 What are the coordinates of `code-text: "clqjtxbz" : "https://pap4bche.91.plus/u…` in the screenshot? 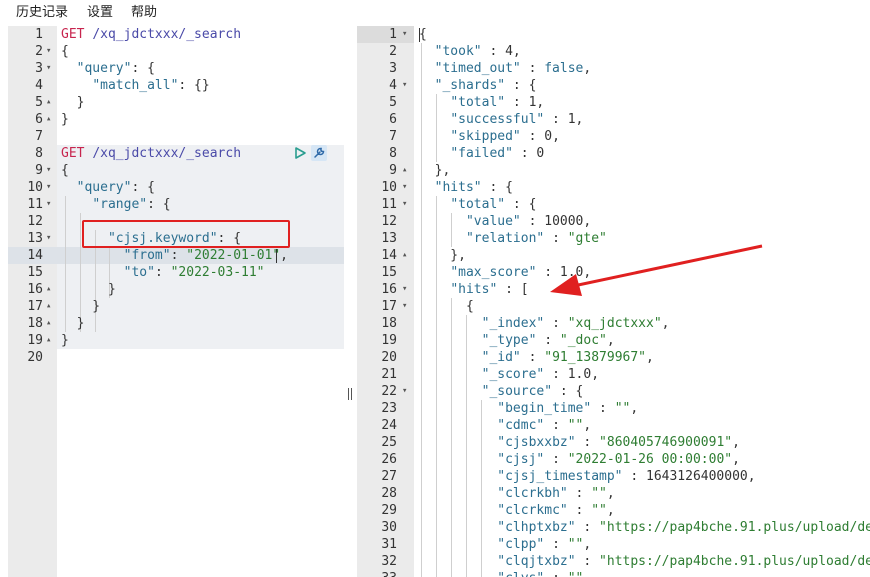 It's located at (683, 561).